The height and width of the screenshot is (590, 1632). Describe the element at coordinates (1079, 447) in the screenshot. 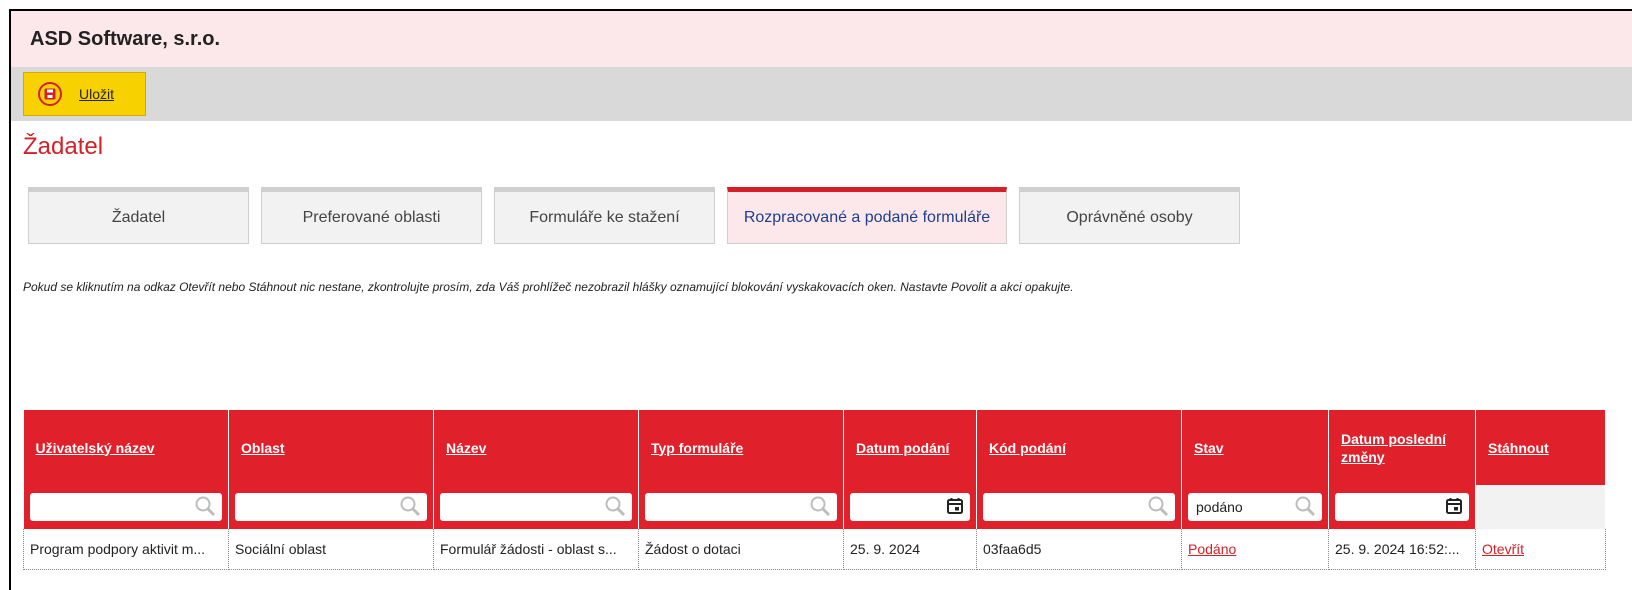

I see `column-header-kod-podani: Kód podání` at that location.